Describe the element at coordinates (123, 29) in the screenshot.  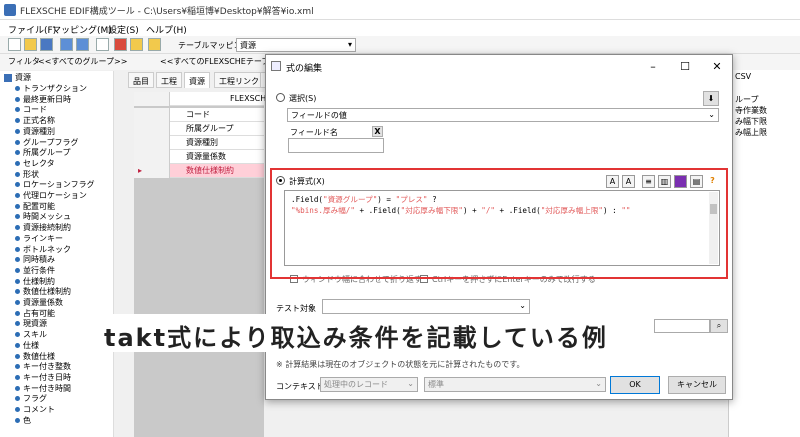
I see `menu-settings: 設定(S)` at that location.